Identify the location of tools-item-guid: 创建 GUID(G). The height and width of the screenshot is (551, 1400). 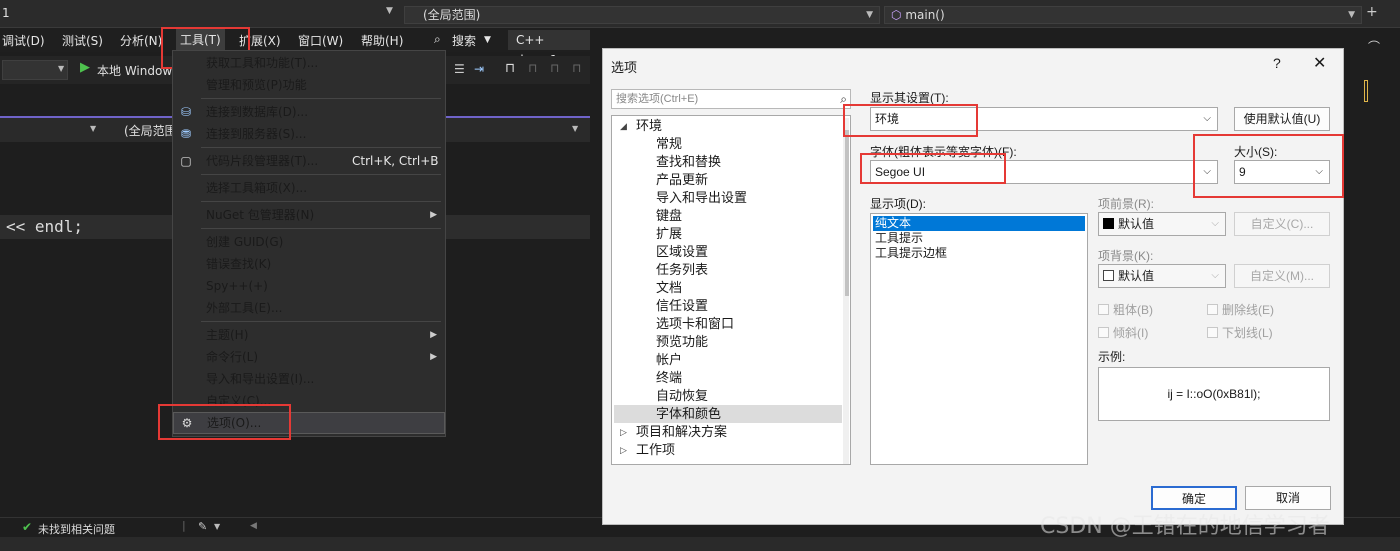
(309, 242).